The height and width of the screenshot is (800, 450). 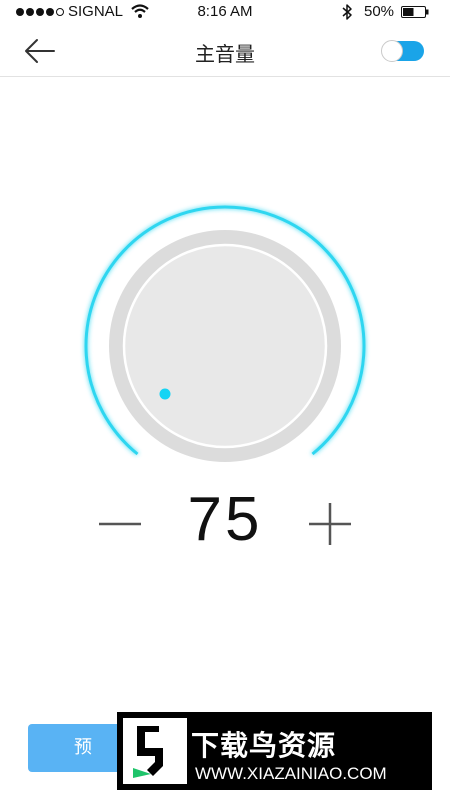 I want to click on bluetooth-icon, so click(x=347, y=12).